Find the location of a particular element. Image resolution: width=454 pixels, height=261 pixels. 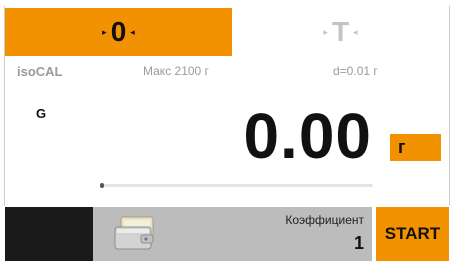

max-capacity-label: Макс 2100 г is located at coordinates (176, 71).